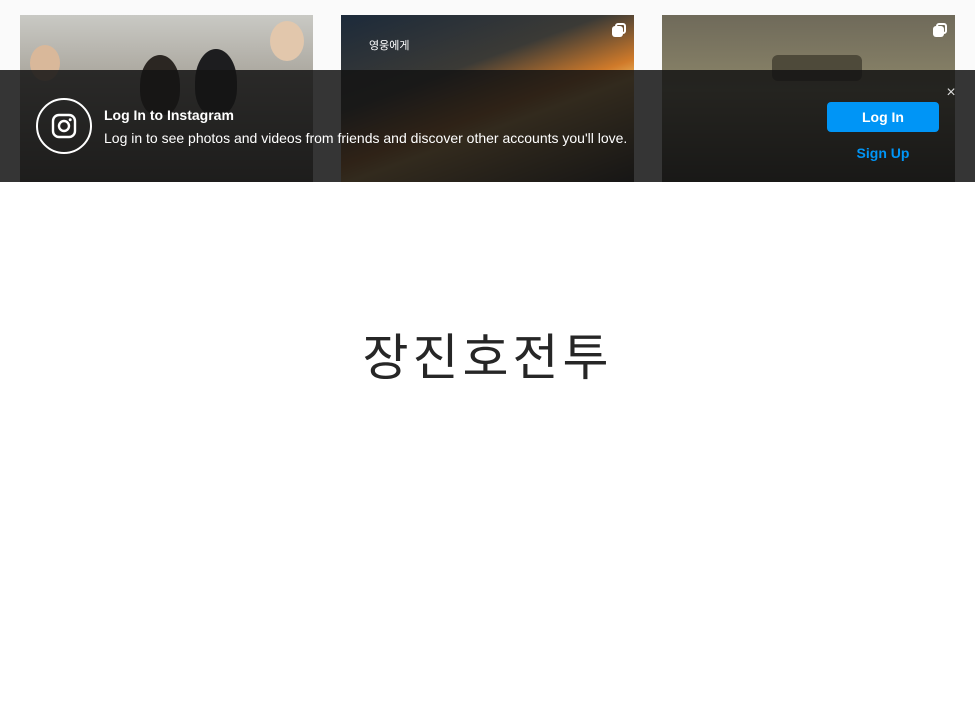 The image size is (975, 709). What do you see at coordinates (883, 117) in the screenshot?
I see `log-in-button: Log In` at bounding box center [883, 117].